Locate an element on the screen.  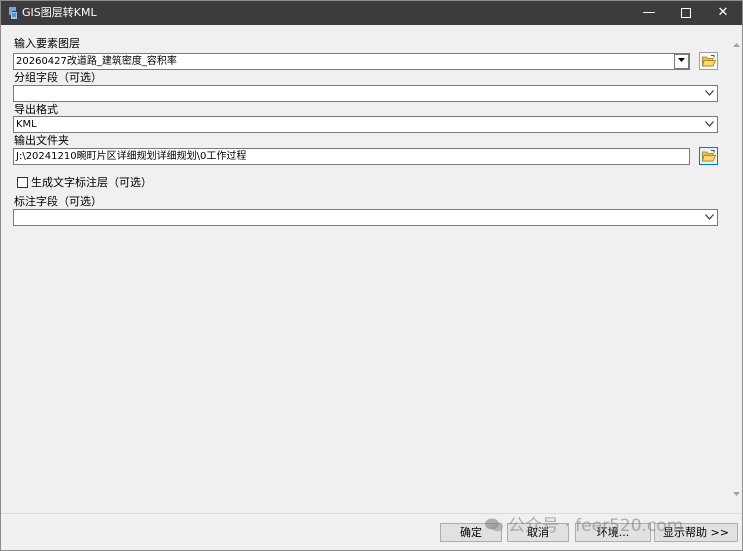
input-layer-dropdown-button is located at coordinates (681, 61).